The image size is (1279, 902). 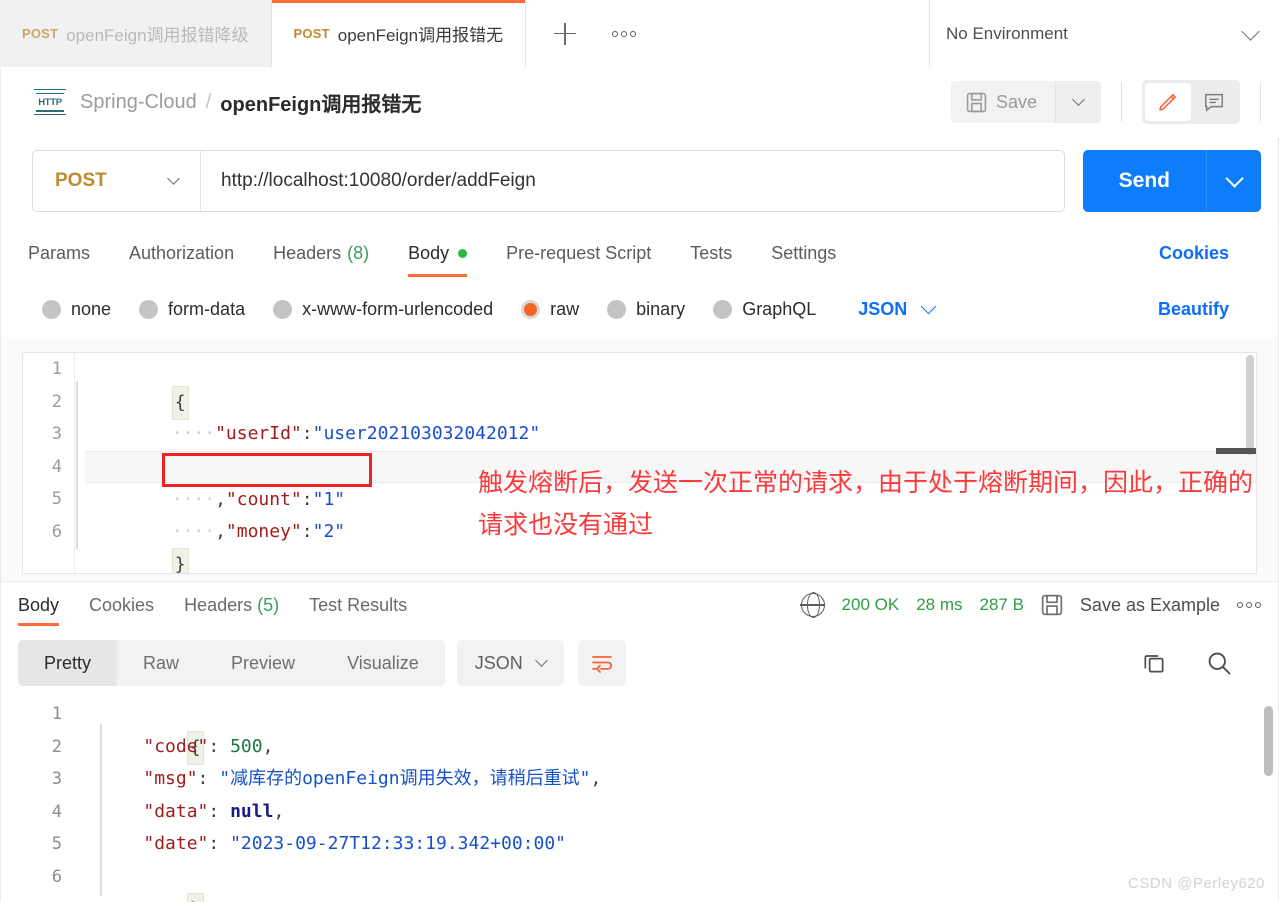 I want to click on comment-icon, so click(x=1214, y=102).